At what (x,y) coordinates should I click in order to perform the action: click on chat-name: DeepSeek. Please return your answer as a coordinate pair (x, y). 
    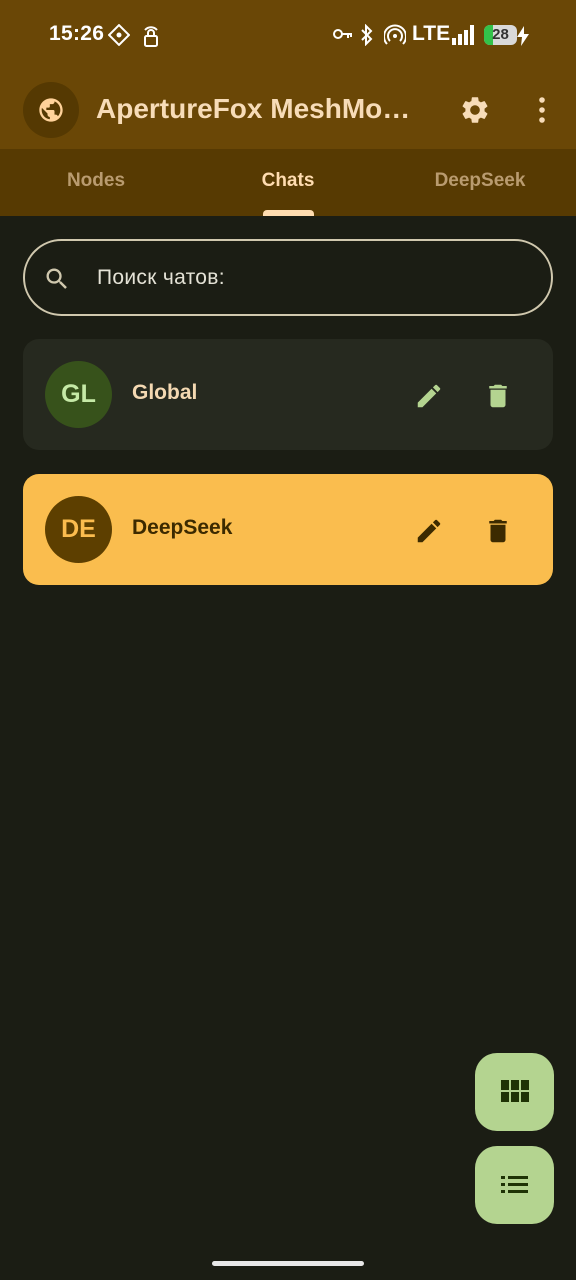
    Looking at the image, I should click on (182, 527).